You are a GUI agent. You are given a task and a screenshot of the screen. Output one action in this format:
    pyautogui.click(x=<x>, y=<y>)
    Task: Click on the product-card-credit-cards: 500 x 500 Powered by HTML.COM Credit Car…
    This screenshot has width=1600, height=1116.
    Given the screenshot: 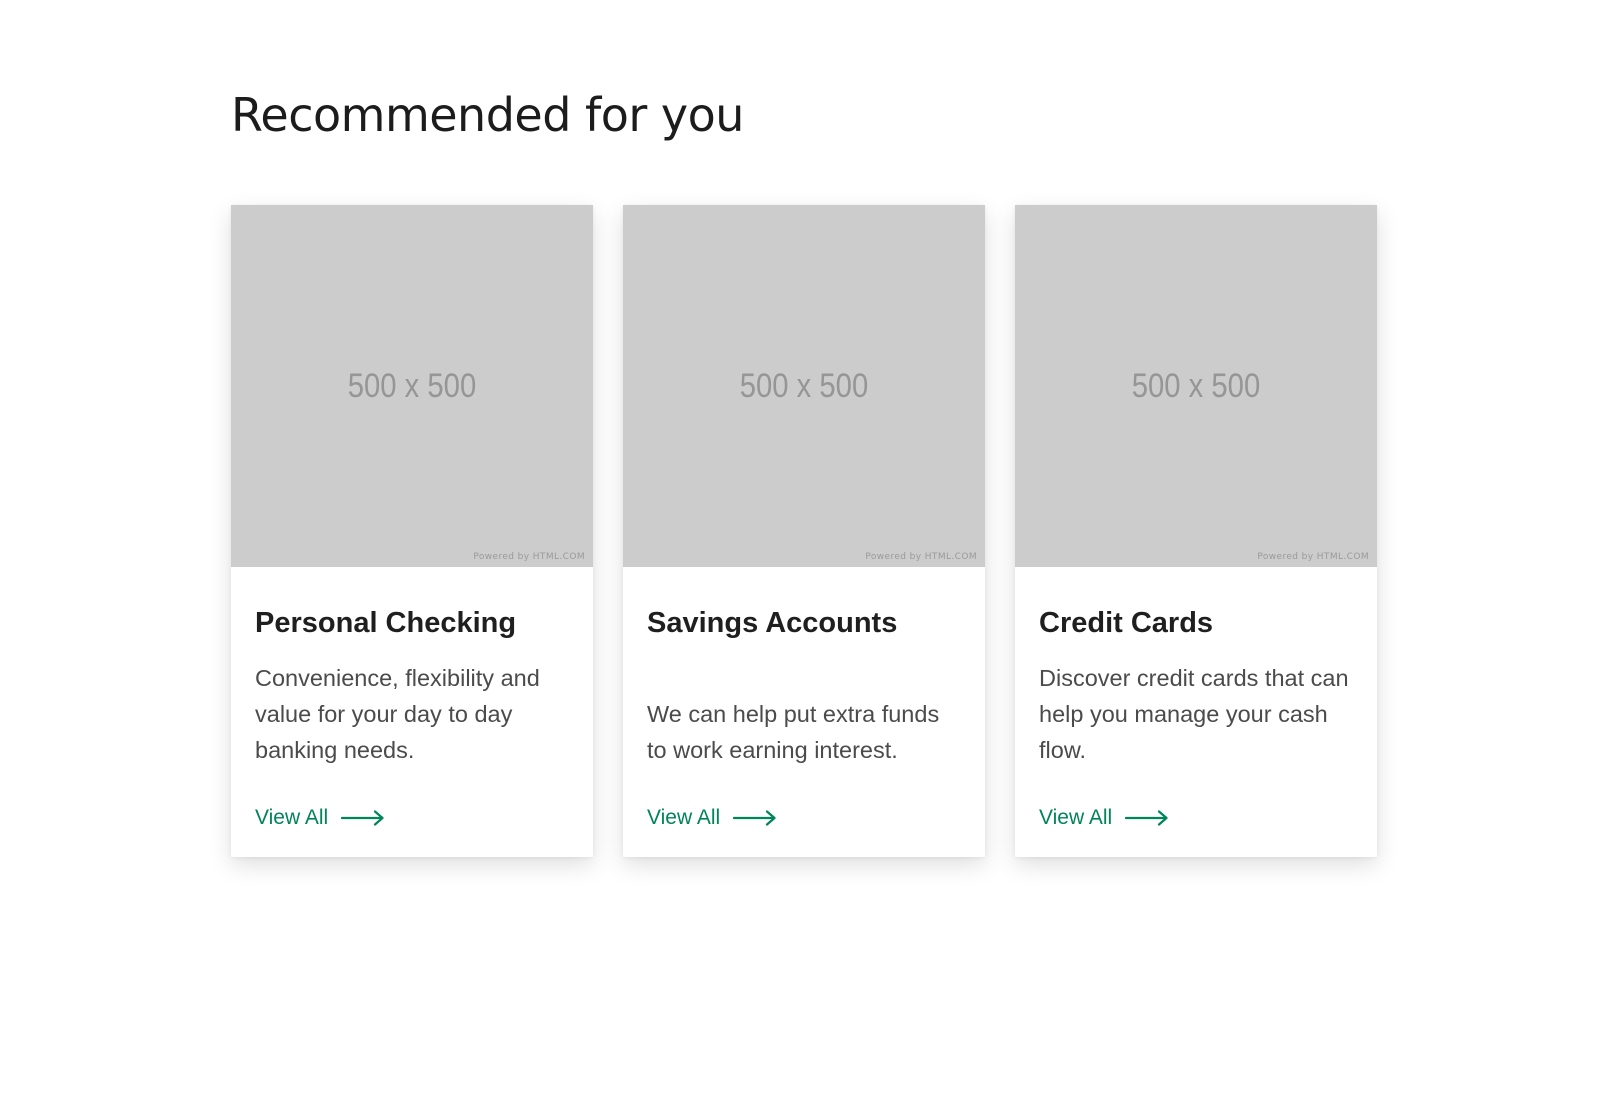 What is the action you would take?
    pyautogui.click(x=1196, y=531)
    